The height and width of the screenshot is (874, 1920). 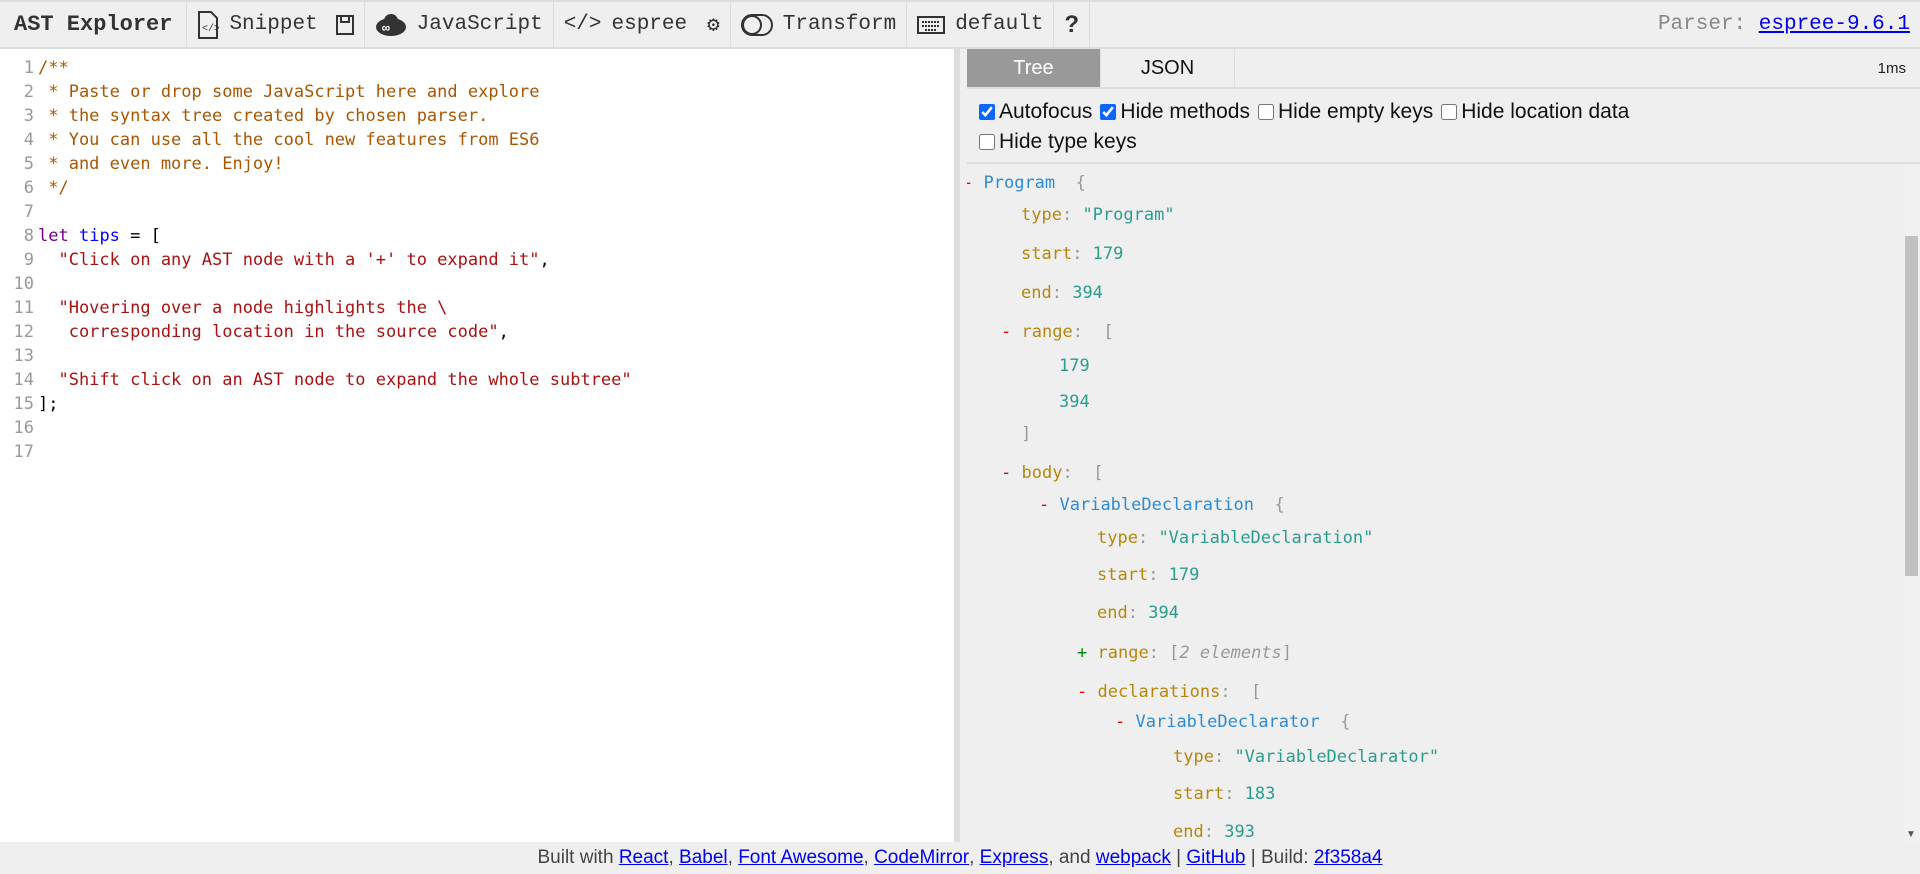 What do you see at coordinates (1168, 68) in the screenshot?
I see `tab-json: JSON` at bounding box center [1168, 68].